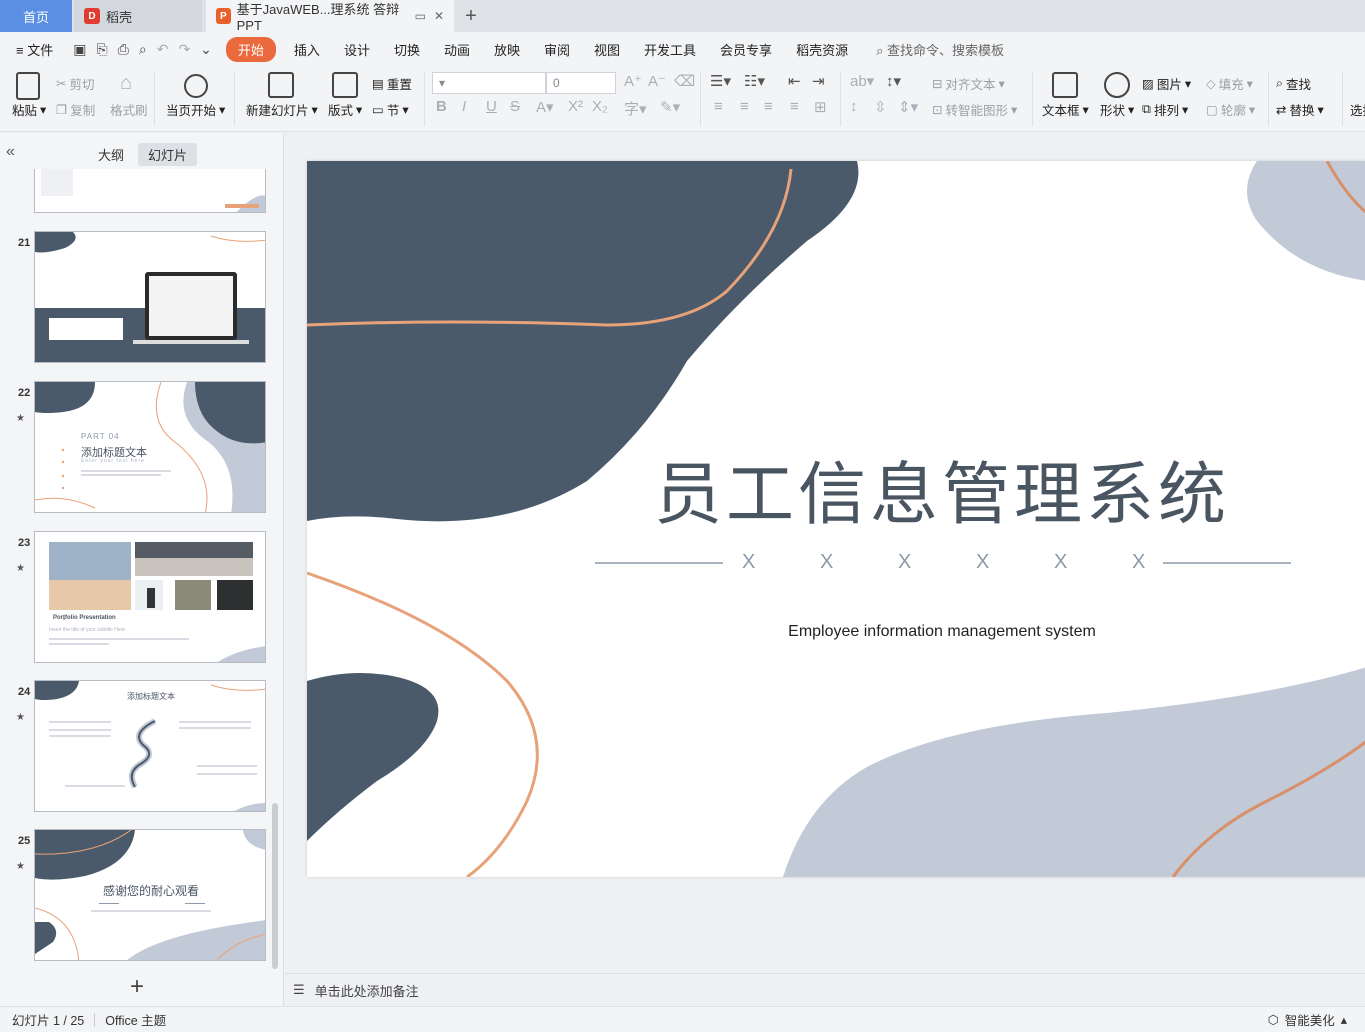 The height and width of the screenshot is (1032, 1365). I want to click on indent-decrease-icon: ⇤, so click(794, 81).